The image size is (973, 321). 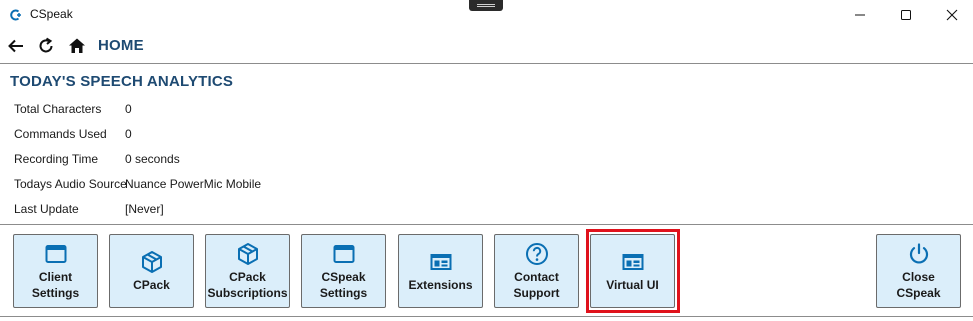 I want to click on button-label: Close CSpeak, so click(x=918, y=284).